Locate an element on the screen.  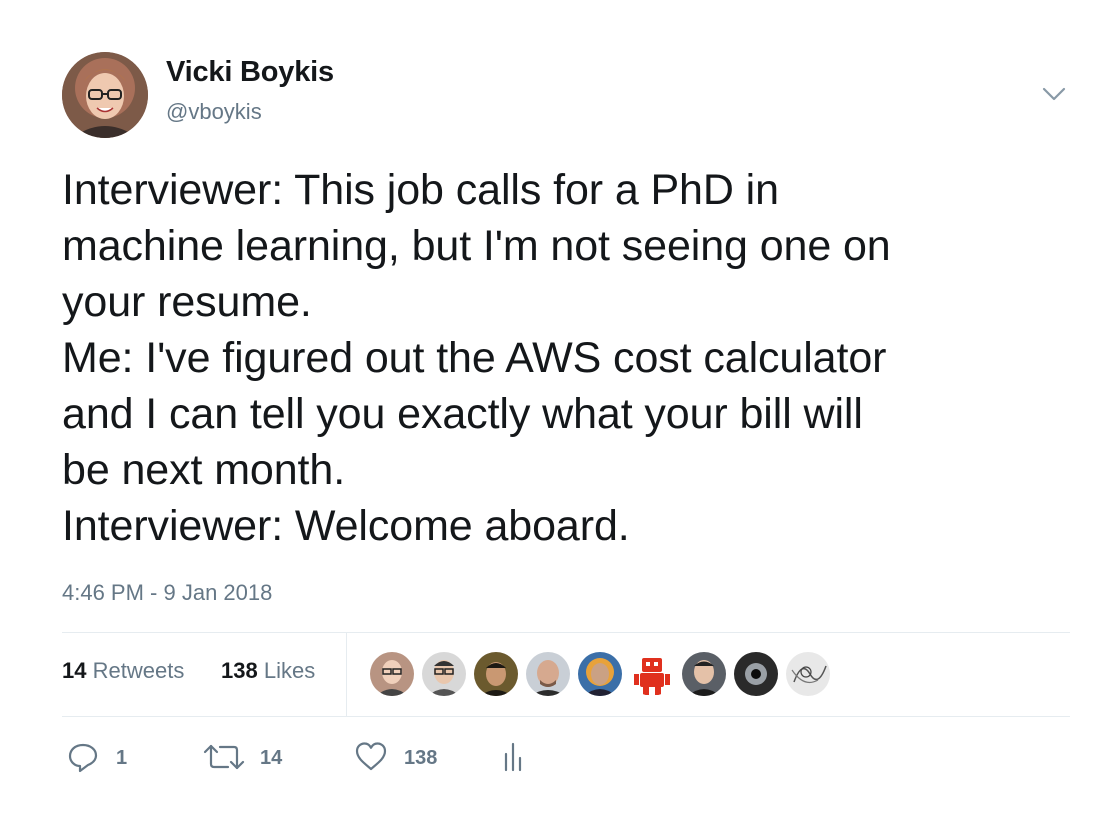
like-count: 138 is located at coordinates (421, 758).